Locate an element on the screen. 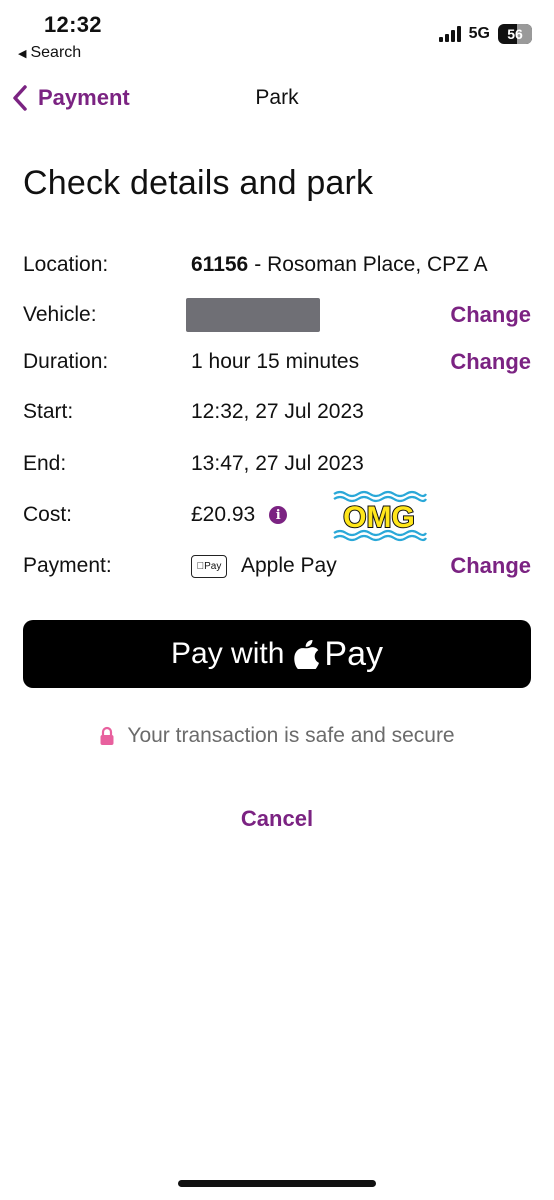  start-value: 12:32, 27 Jul 2023 is located at coordinates (277, 411).